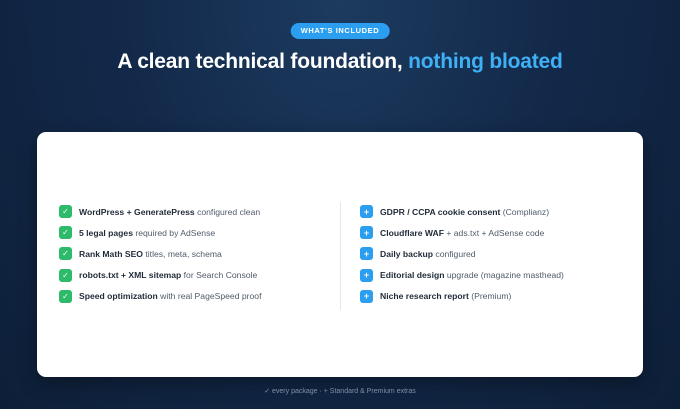  I want to click on extra-item-detail: upgrade (magazine masthead), so click(504, 275).